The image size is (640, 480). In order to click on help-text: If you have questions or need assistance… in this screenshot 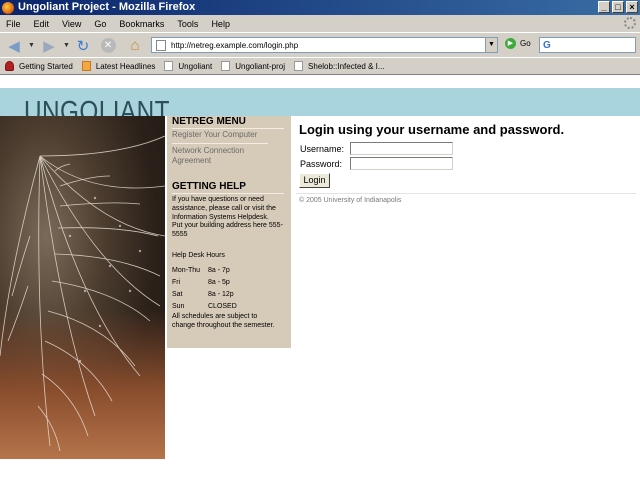, I will do `click(224, 208)`.